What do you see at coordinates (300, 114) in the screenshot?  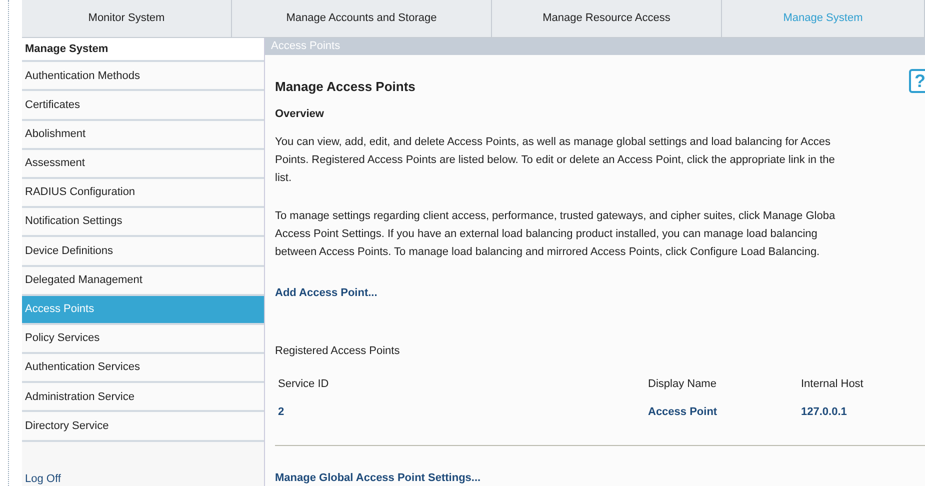 I see `section-heading: Overview` at bounding box center [300, 114].